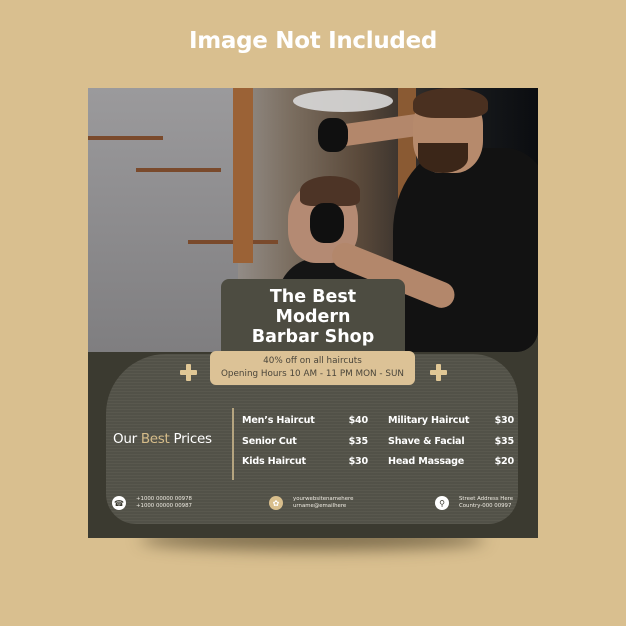  Describe the element at coordinates (323, 499) in the screenshot. I see `website: yourwebsitenamehere` at that location.